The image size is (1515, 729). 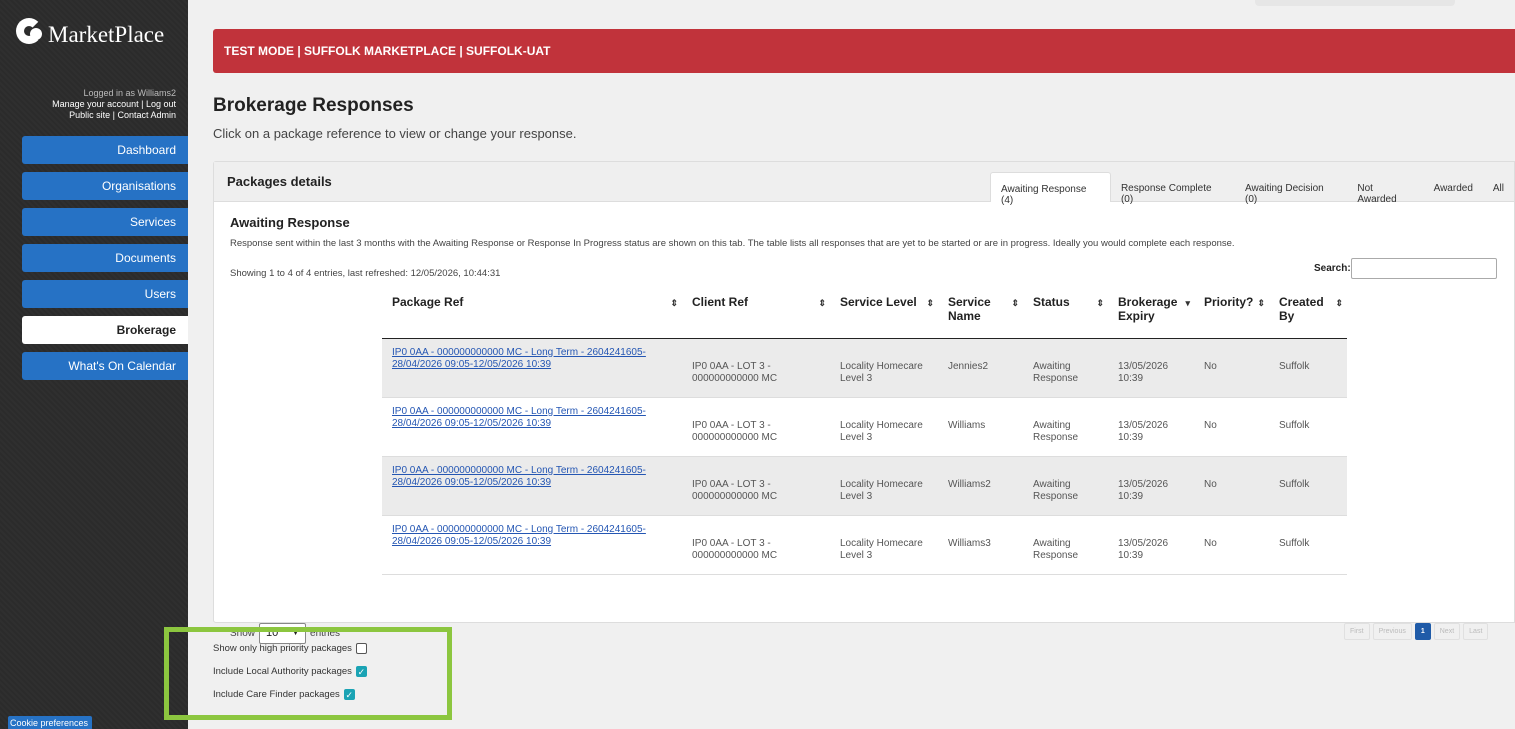 I want to click on cookie-preferences-button: Cookie preferences, so click(x=50, y=722).